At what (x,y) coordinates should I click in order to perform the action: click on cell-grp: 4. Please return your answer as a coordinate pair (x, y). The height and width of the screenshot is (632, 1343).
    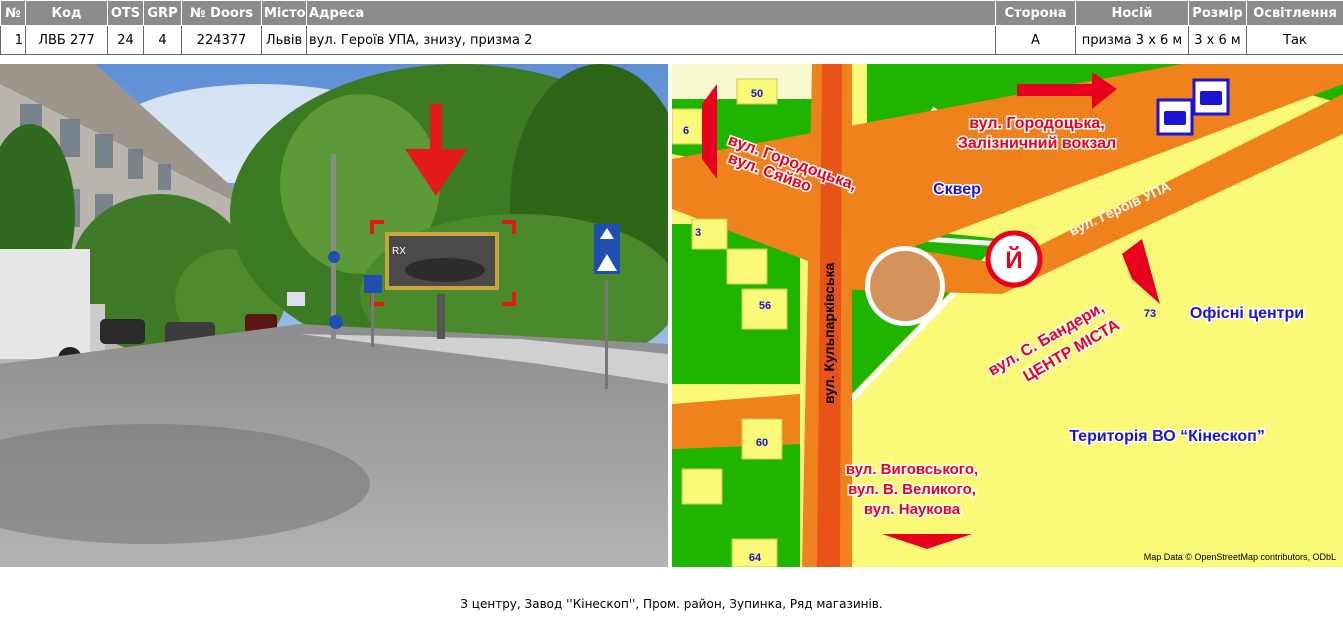
    Looking at the image, I should click on (162, 40).